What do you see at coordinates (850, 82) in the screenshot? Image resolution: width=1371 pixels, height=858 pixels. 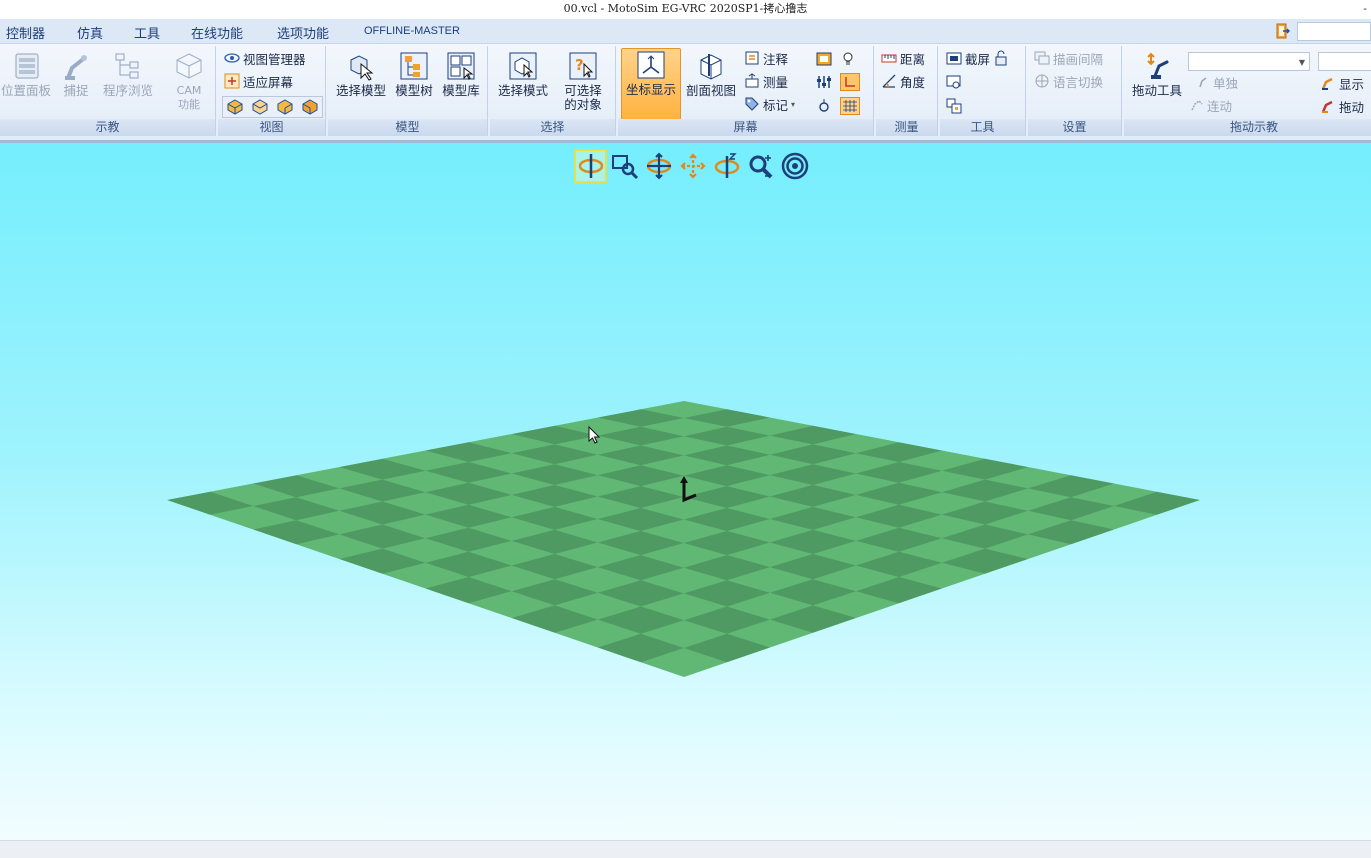 I see `axis-highlight-icon` at bounding box center [850, 82].